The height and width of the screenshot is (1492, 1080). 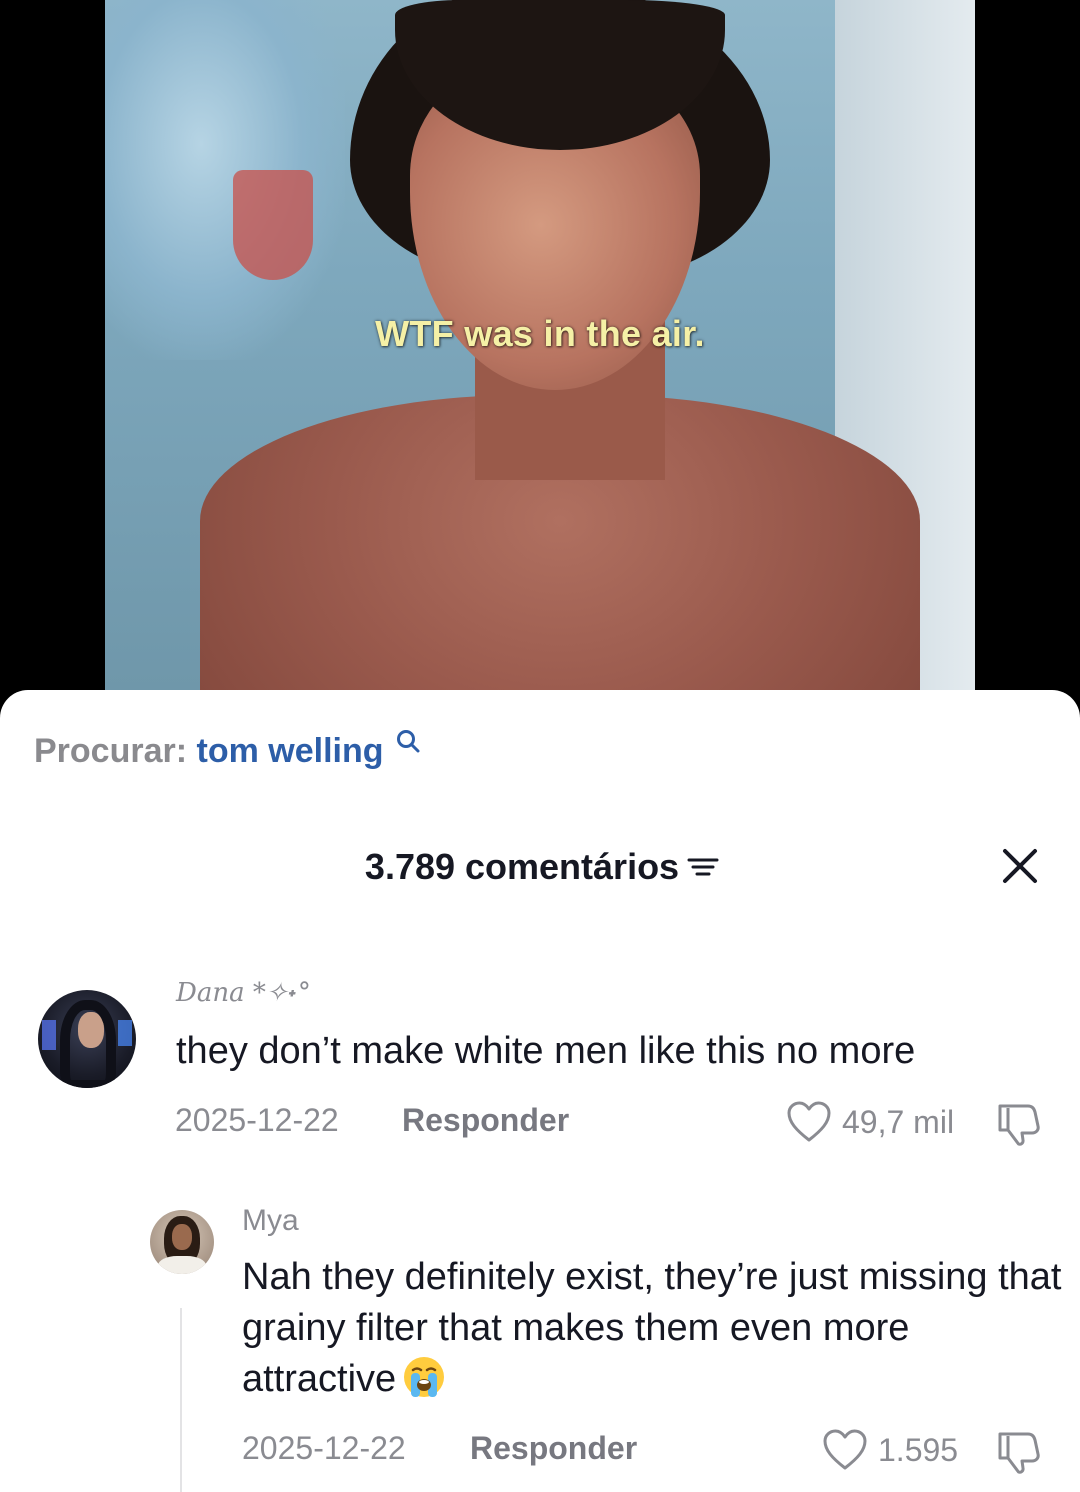 I want to click on like-control: 1.595, so click(x=890, y=1450).